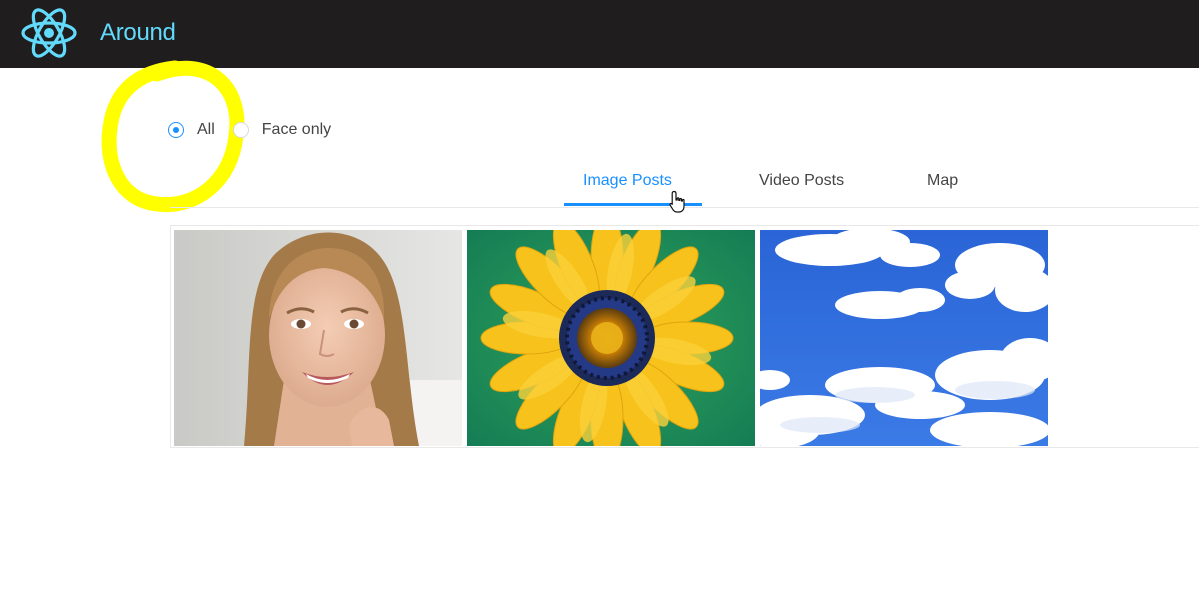  Describe the element at coordinates (206, 129) in the screenshot. I see `radio-label-all: All` at that location.